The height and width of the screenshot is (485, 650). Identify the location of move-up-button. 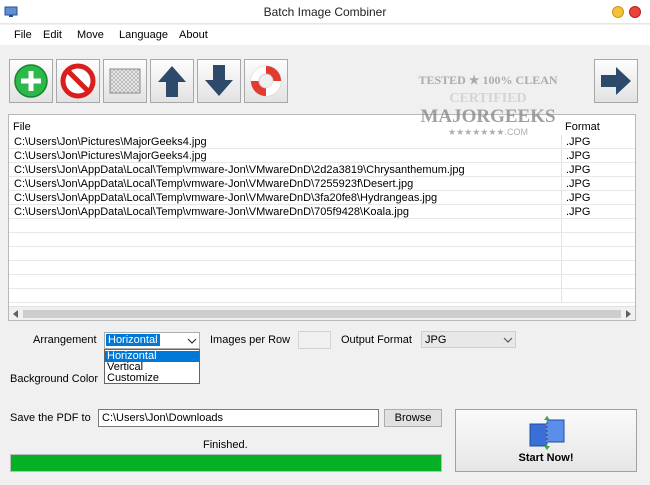
(172, 81).